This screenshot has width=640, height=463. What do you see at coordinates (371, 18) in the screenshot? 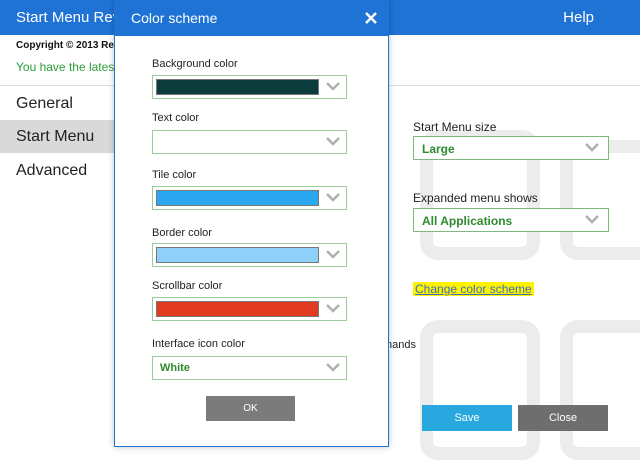
I see `close-icon` at bounding box center [371, 18].